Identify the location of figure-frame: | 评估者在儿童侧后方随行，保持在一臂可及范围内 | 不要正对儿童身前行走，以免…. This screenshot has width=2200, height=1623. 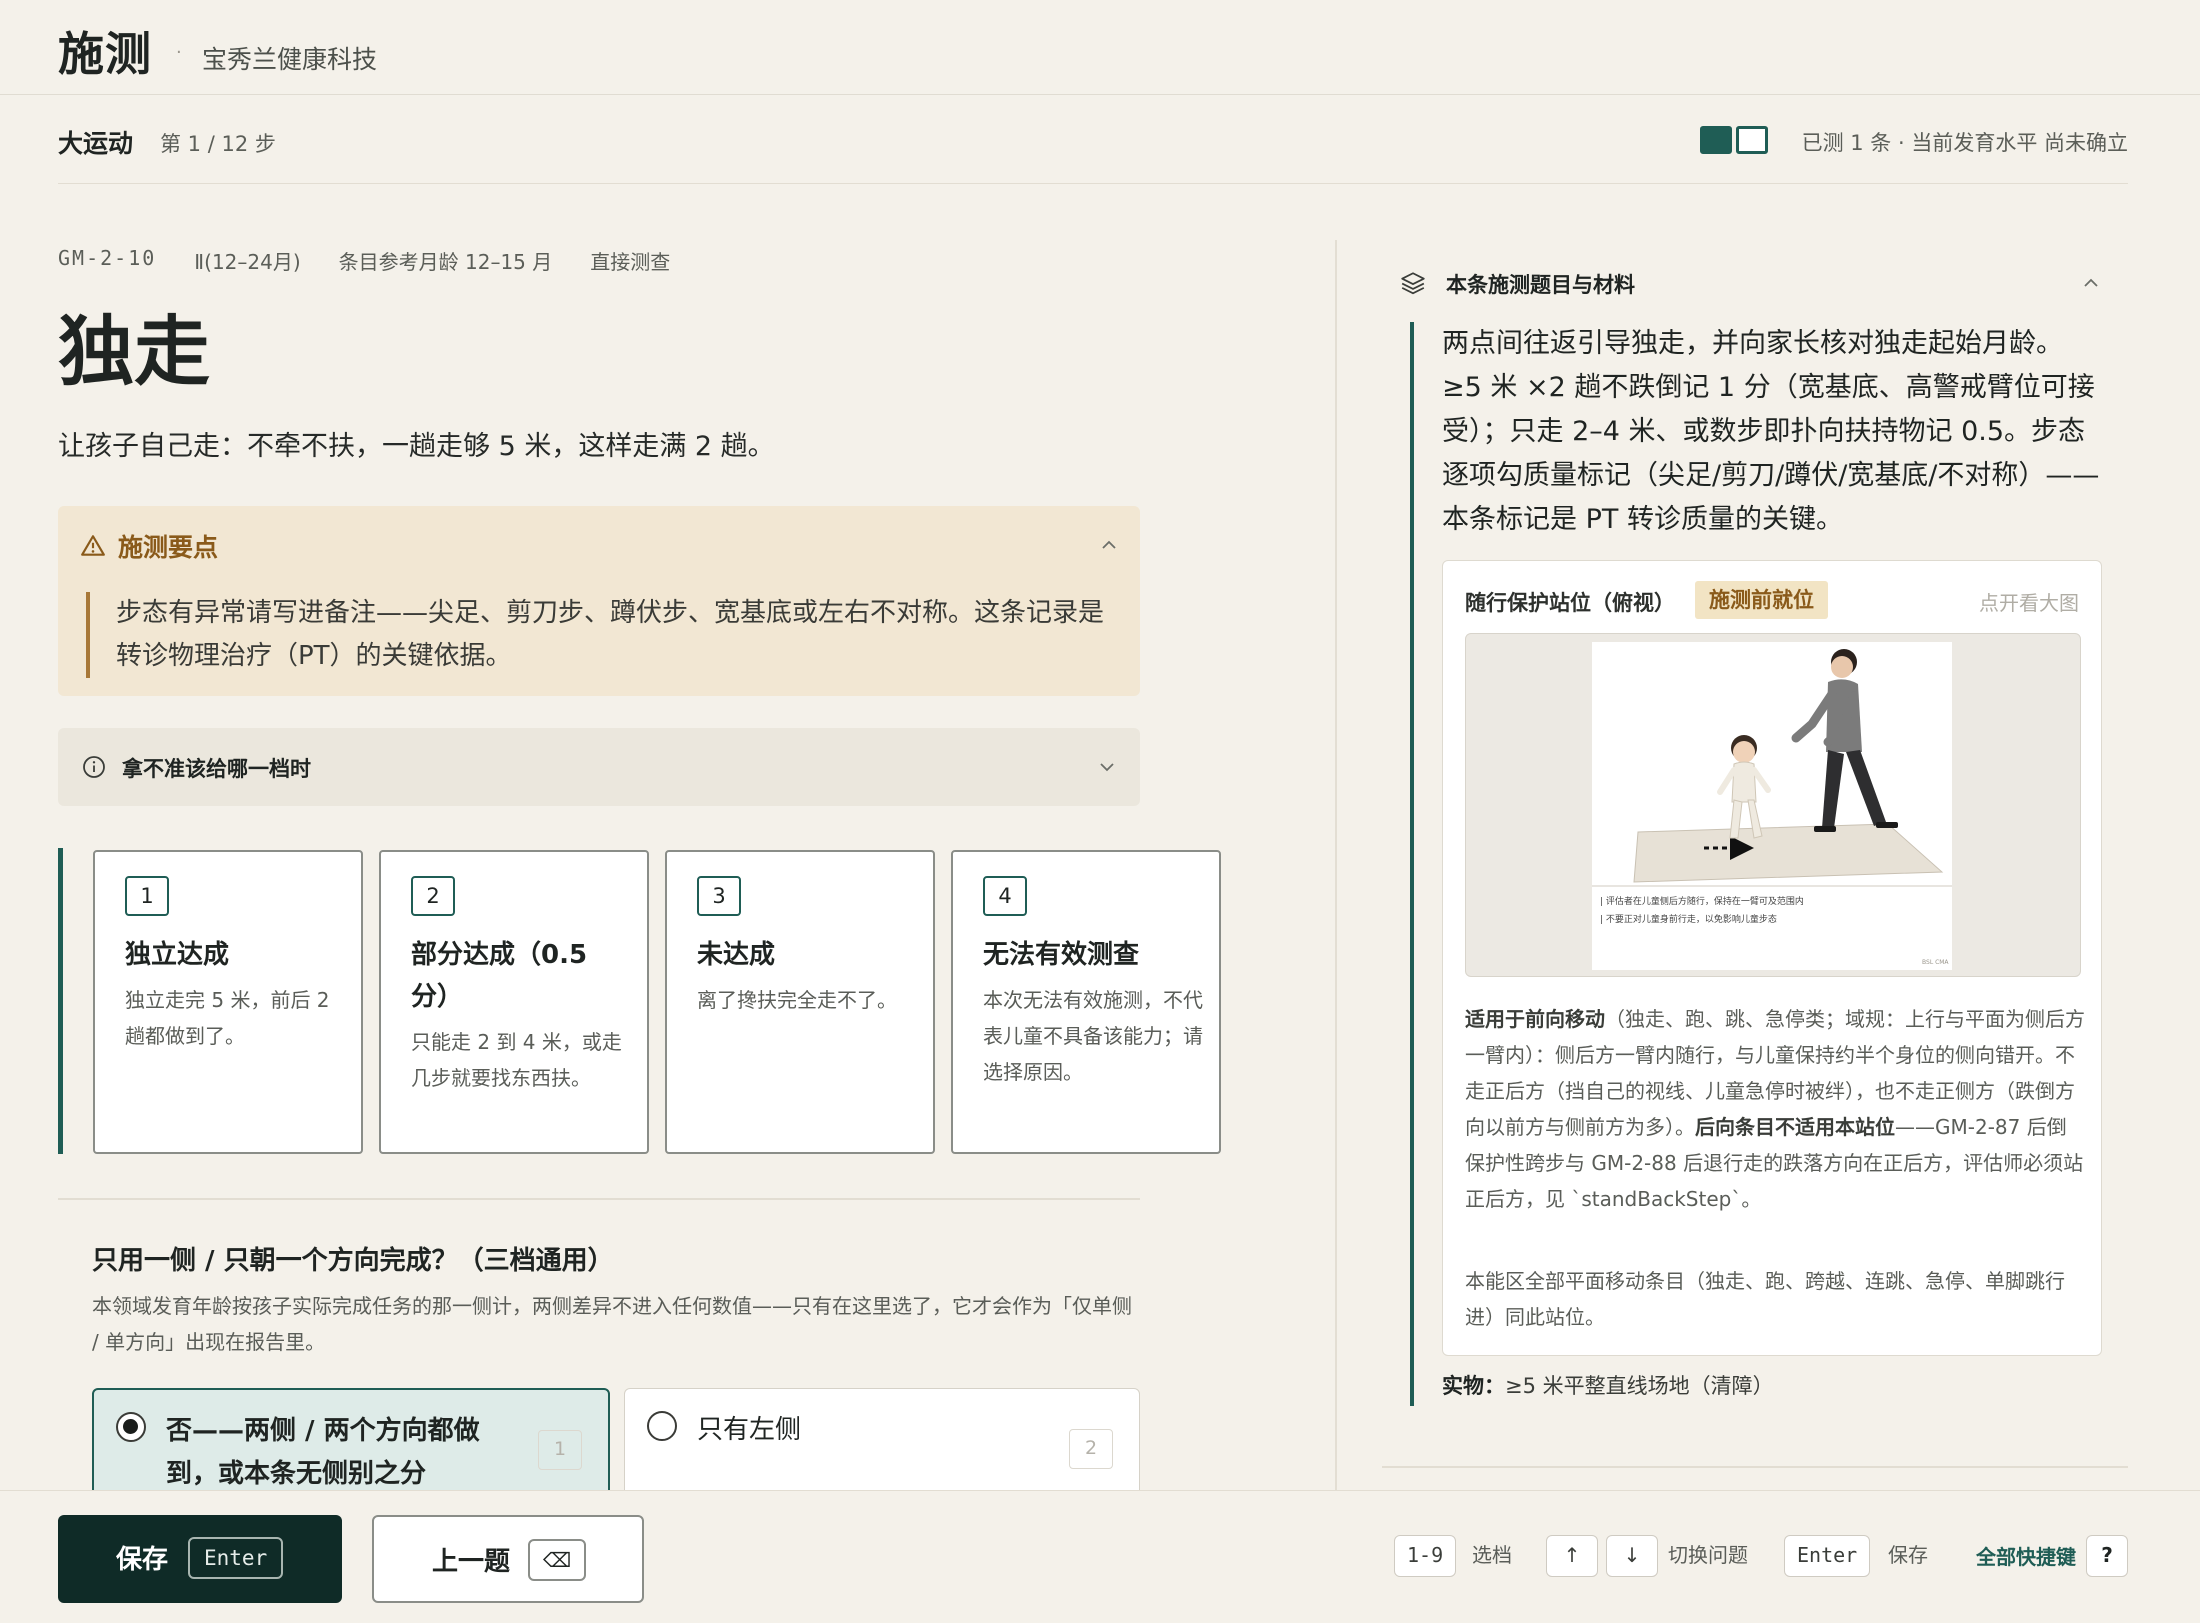
(1773, 805).